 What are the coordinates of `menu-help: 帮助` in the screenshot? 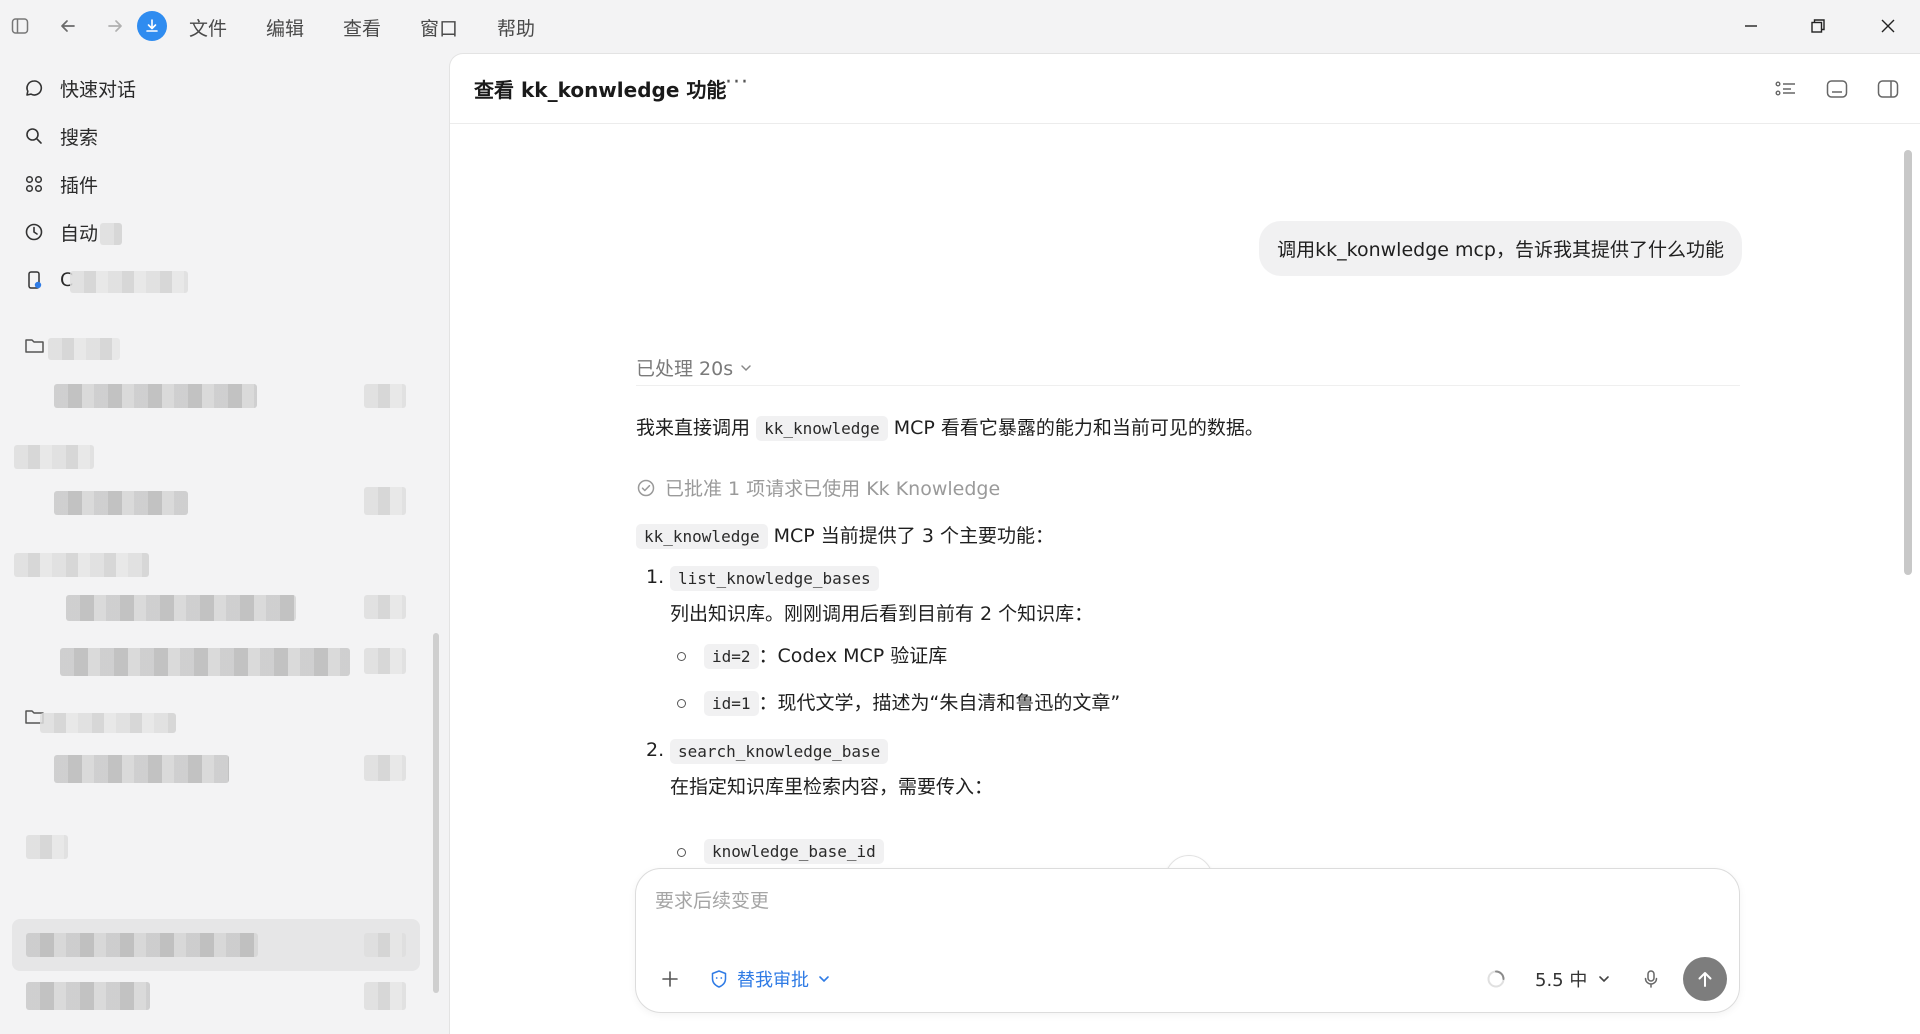 It's located at (535, 27).